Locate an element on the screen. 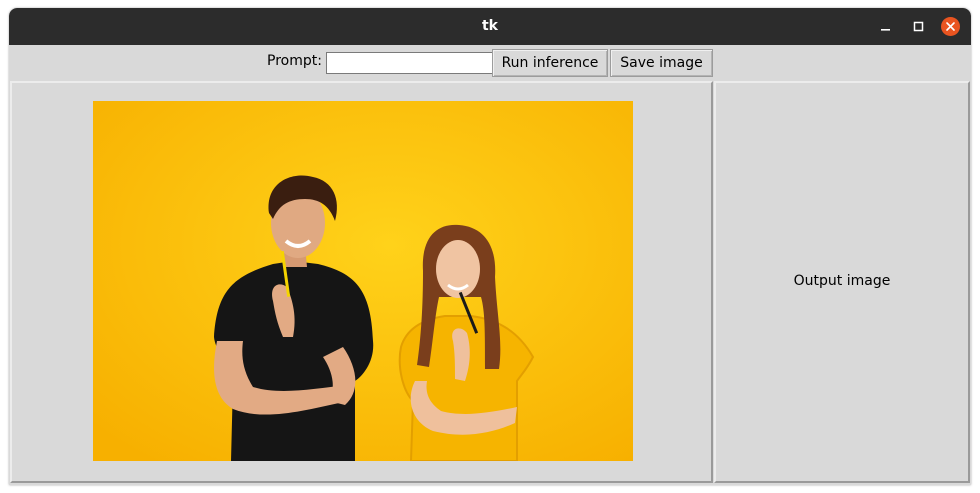 The width and height of the screenshot is (980, 493). save-image-button: Save image is located at coordinates (661, 63).